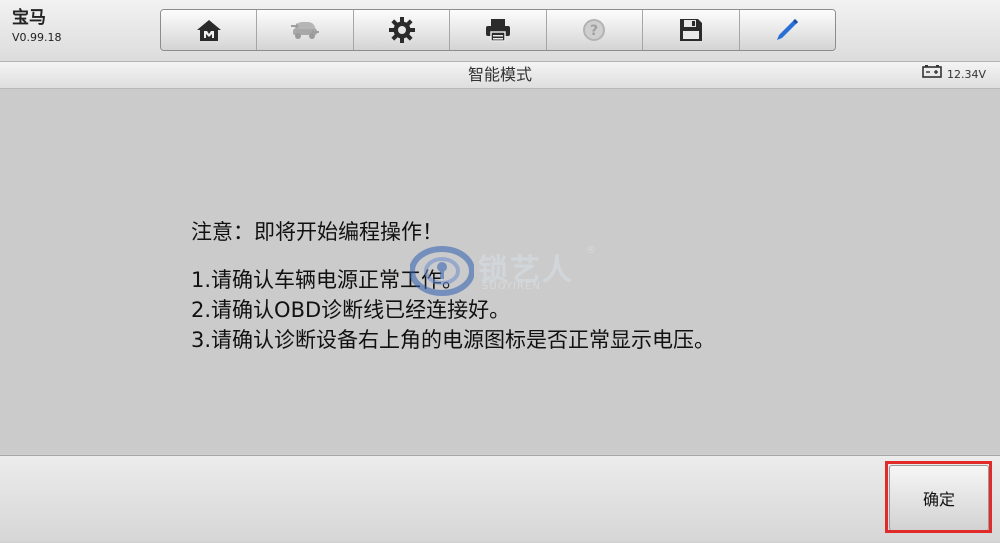 The image size is (1000, 543). I want to click on app-name: 宝马, so click(29, 18).